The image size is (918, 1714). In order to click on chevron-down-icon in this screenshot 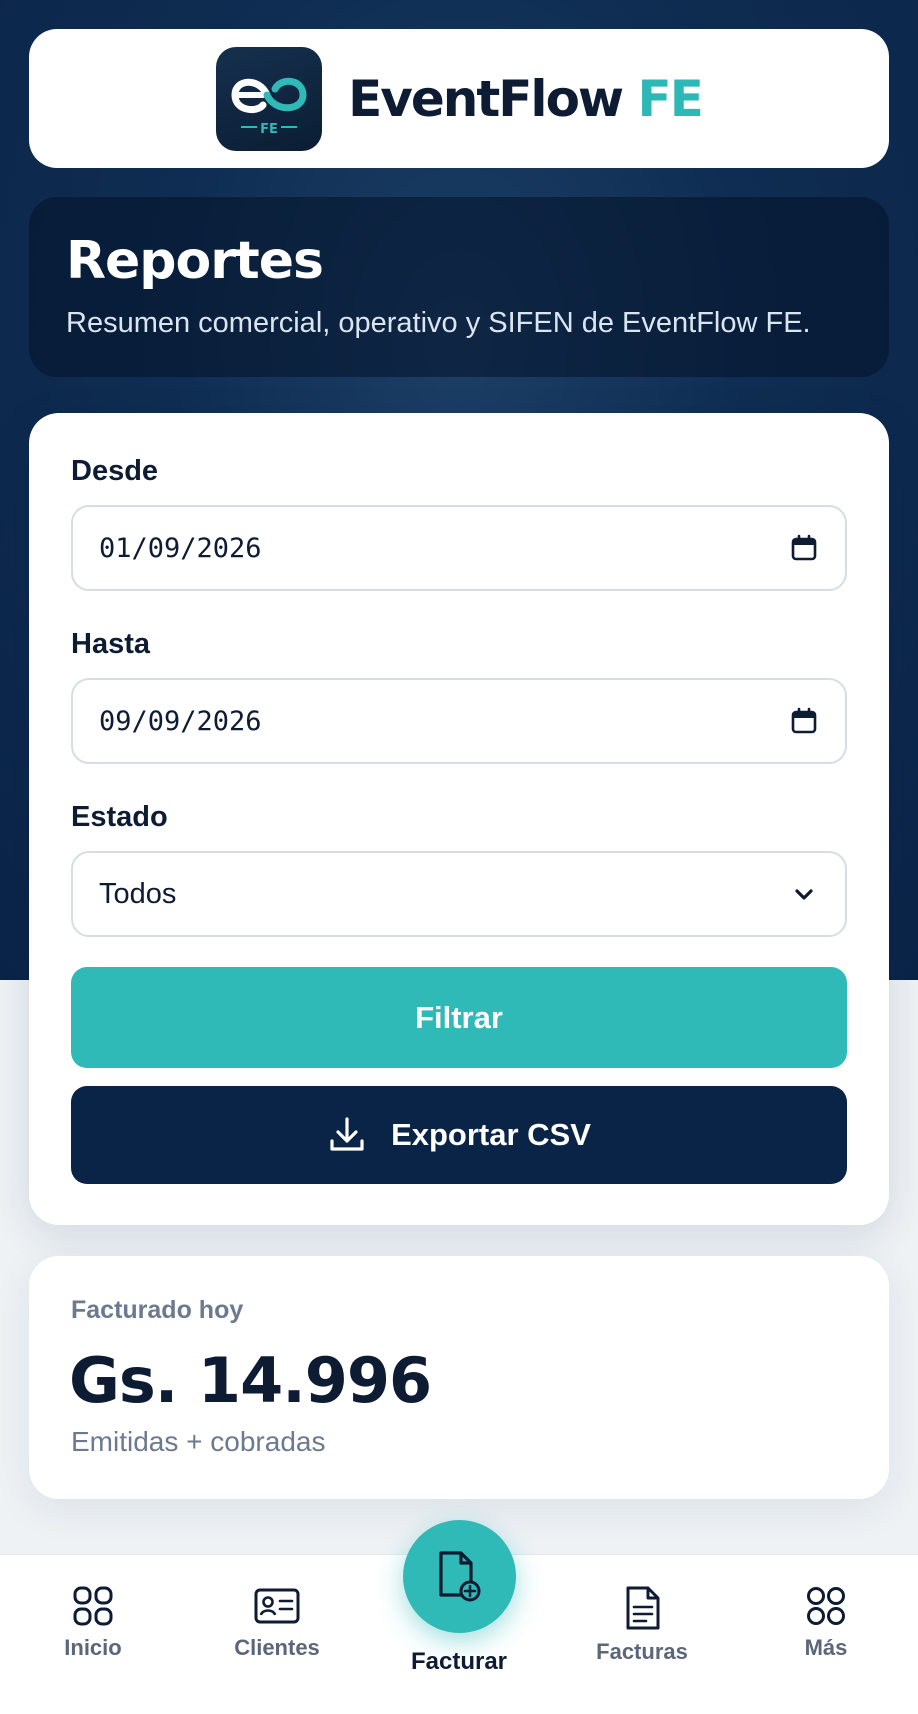, I will do `click(804, 894)`.